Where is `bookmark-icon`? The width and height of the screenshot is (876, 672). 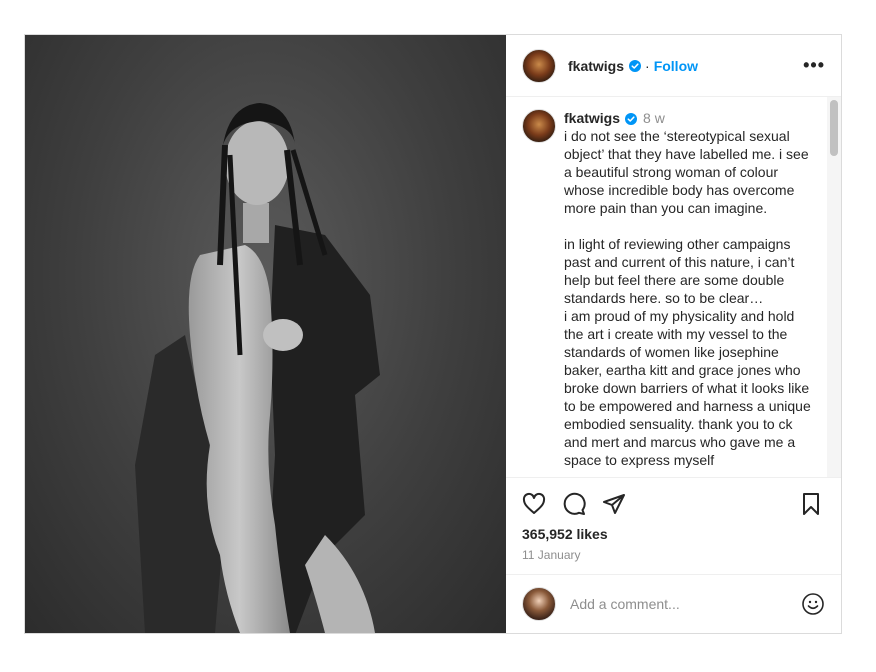
bookmark-icon is located at coordinates (812, 505).